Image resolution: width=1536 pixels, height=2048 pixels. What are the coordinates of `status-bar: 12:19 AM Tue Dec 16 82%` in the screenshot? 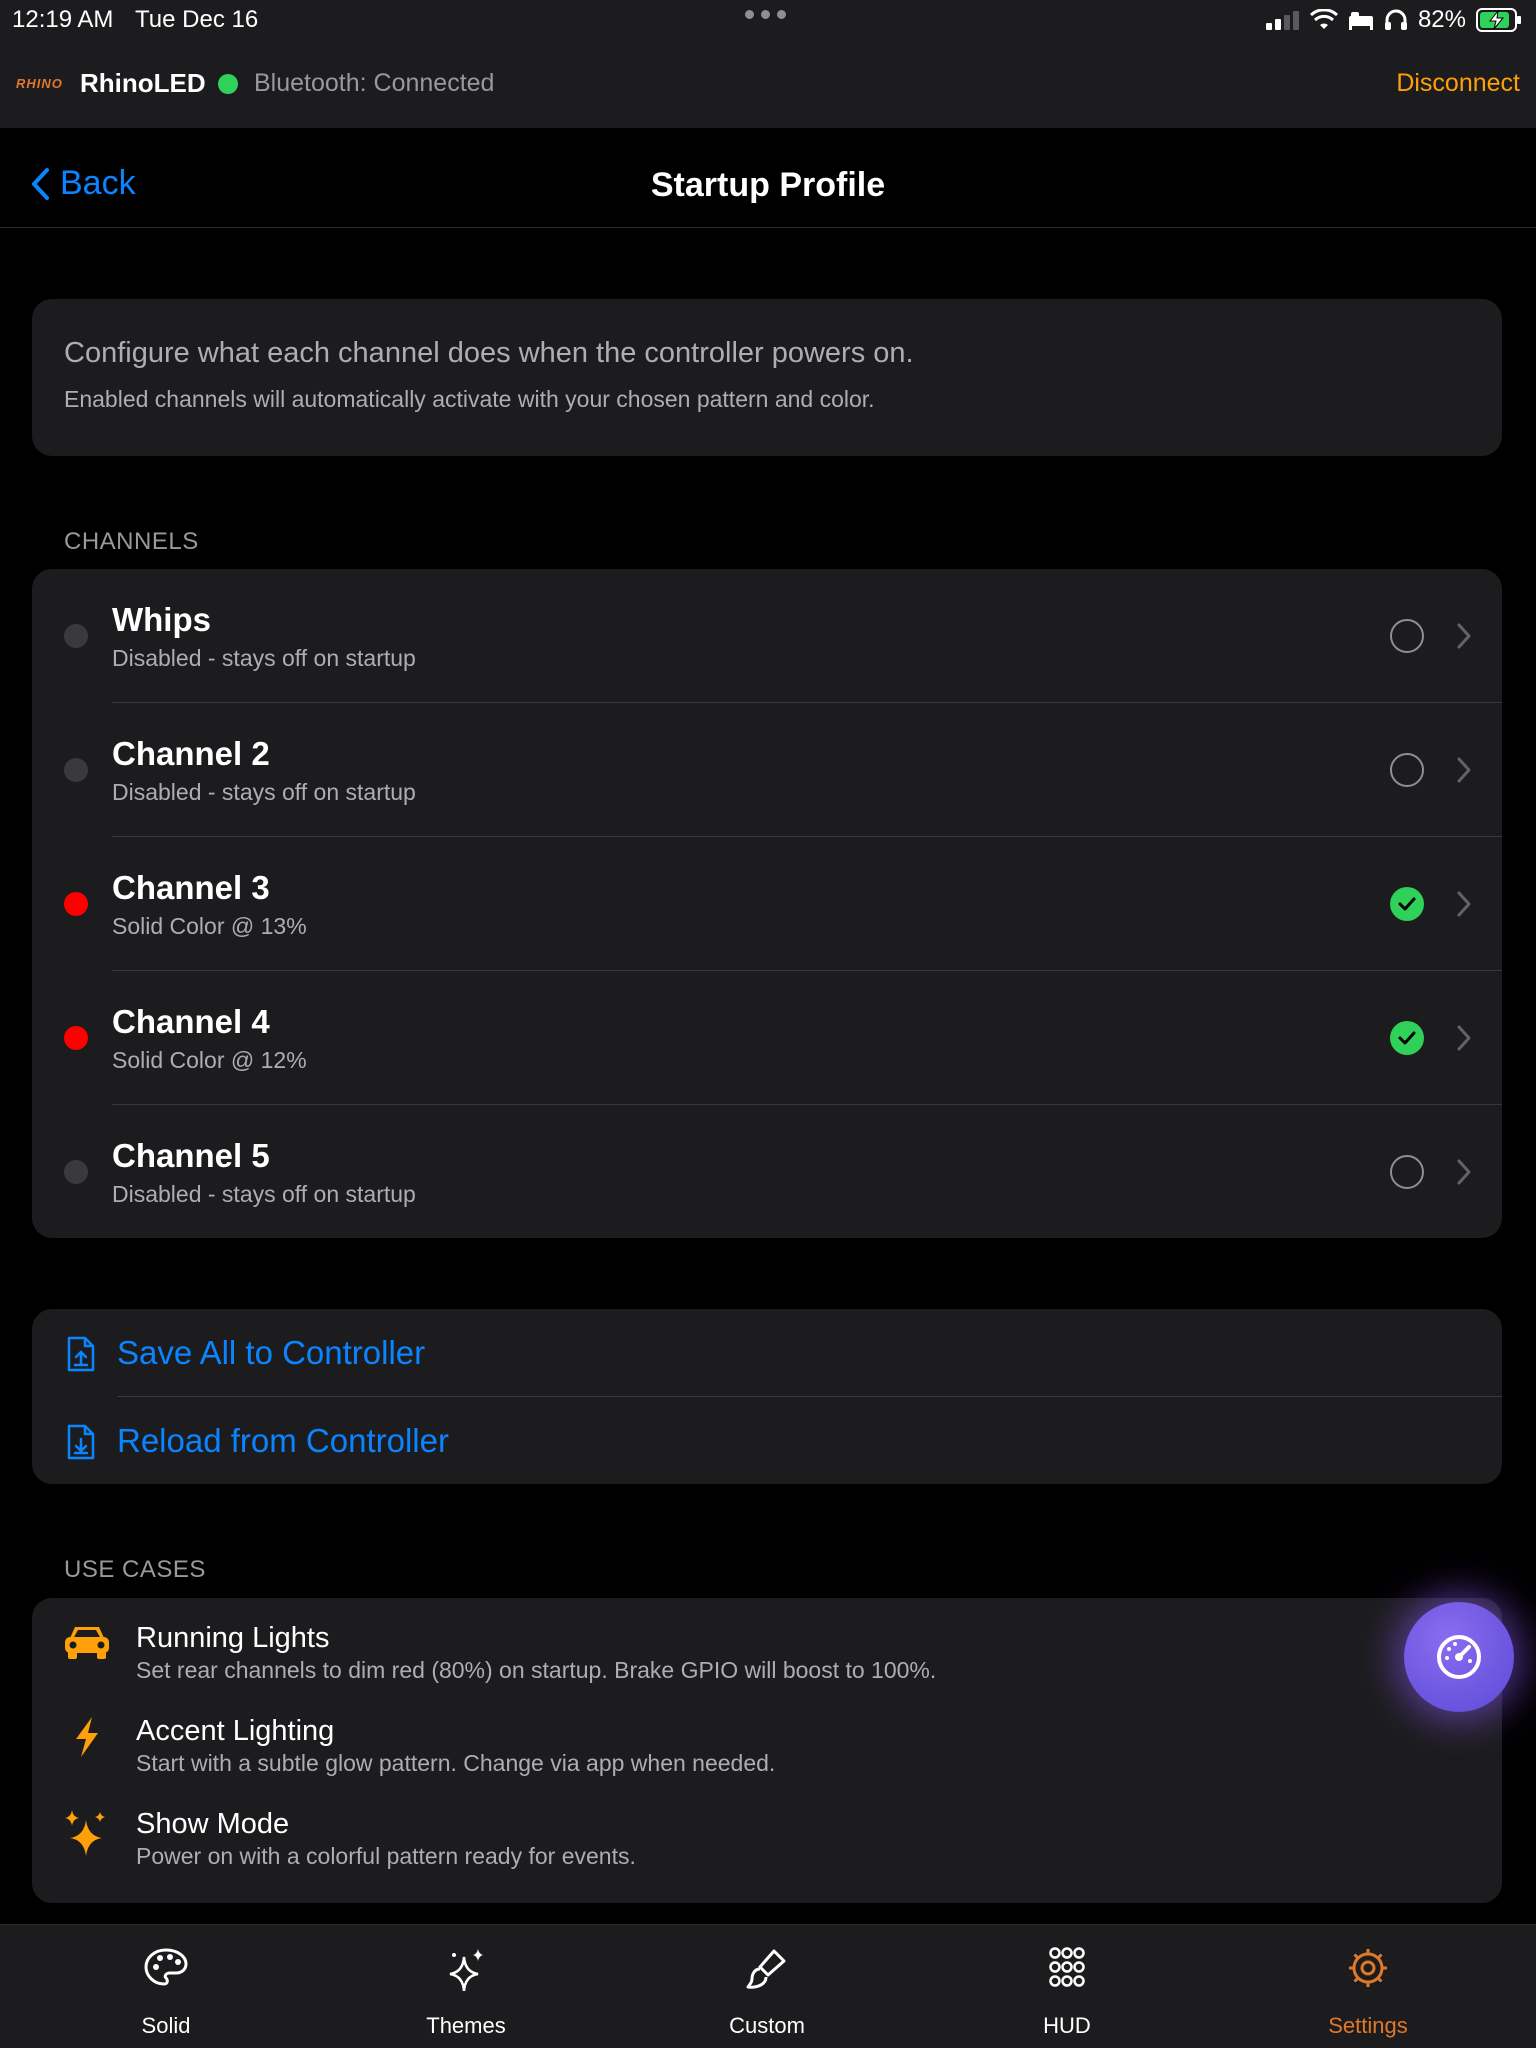 It's located at (768, 20).